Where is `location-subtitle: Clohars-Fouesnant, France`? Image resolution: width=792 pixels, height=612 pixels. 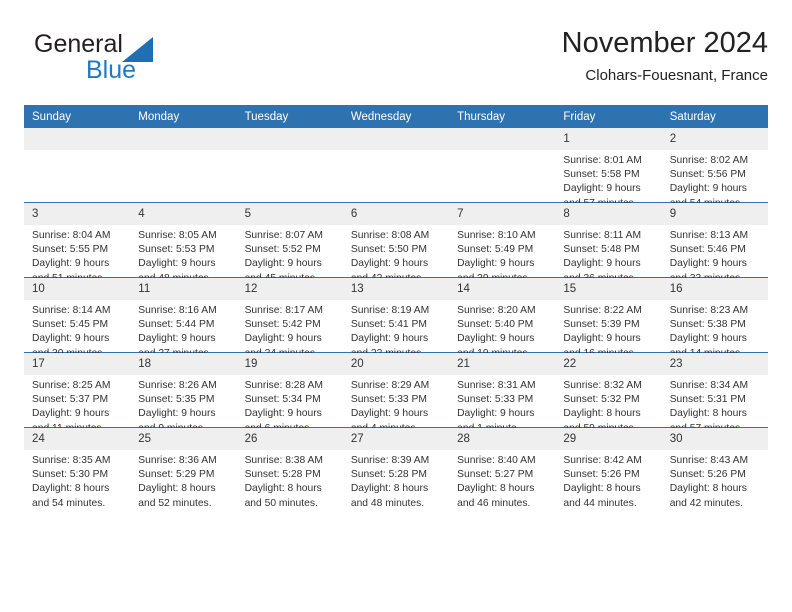 location-subtitle: Clohars-Fouesnant, France is located at coordinates (676, 75).